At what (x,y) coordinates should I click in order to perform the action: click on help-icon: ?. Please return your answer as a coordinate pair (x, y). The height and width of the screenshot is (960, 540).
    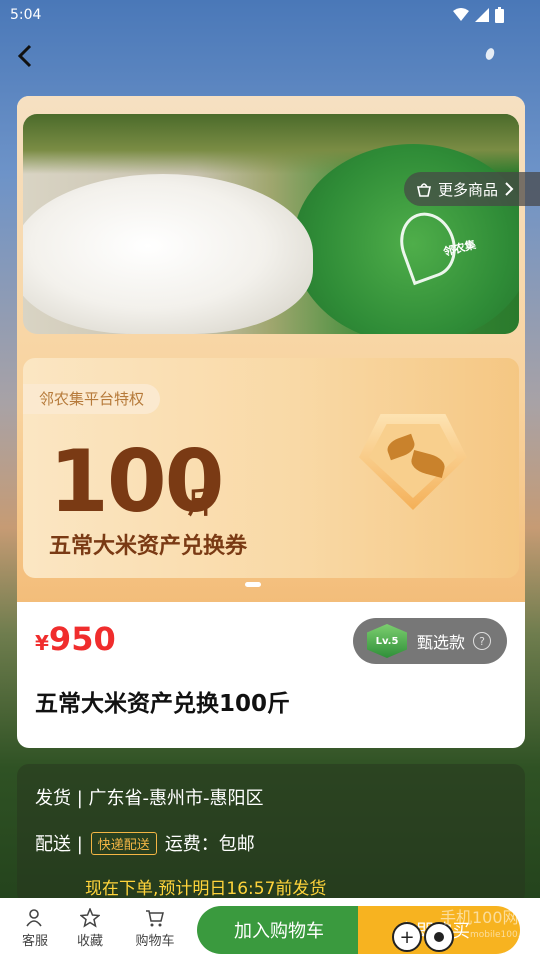
    Looking at the image, I should click on (482, 641).